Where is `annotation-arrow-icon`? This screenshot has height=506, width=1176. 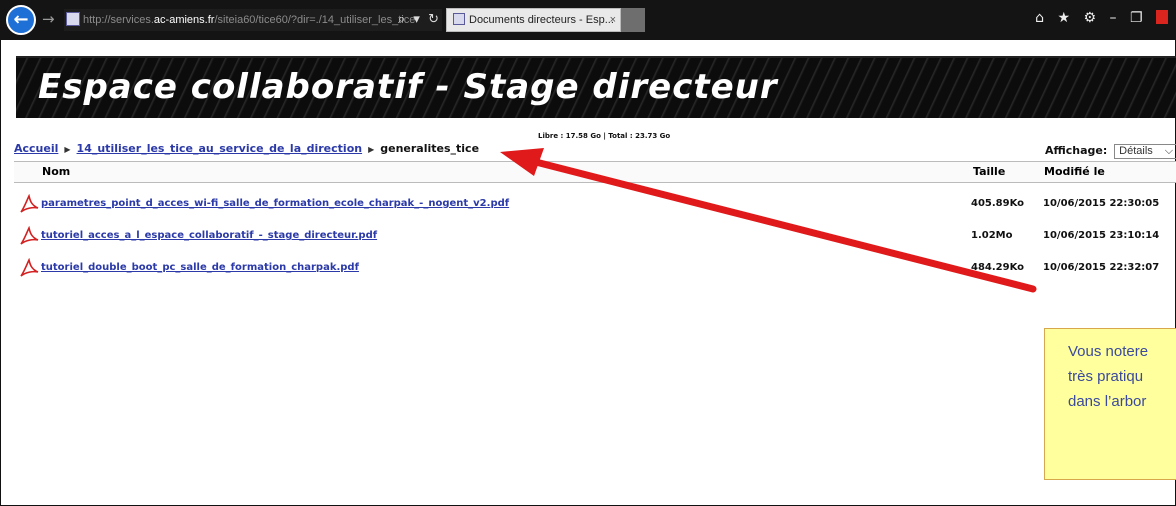 annotation-arrow-icon is located at coordinates (768, 220).